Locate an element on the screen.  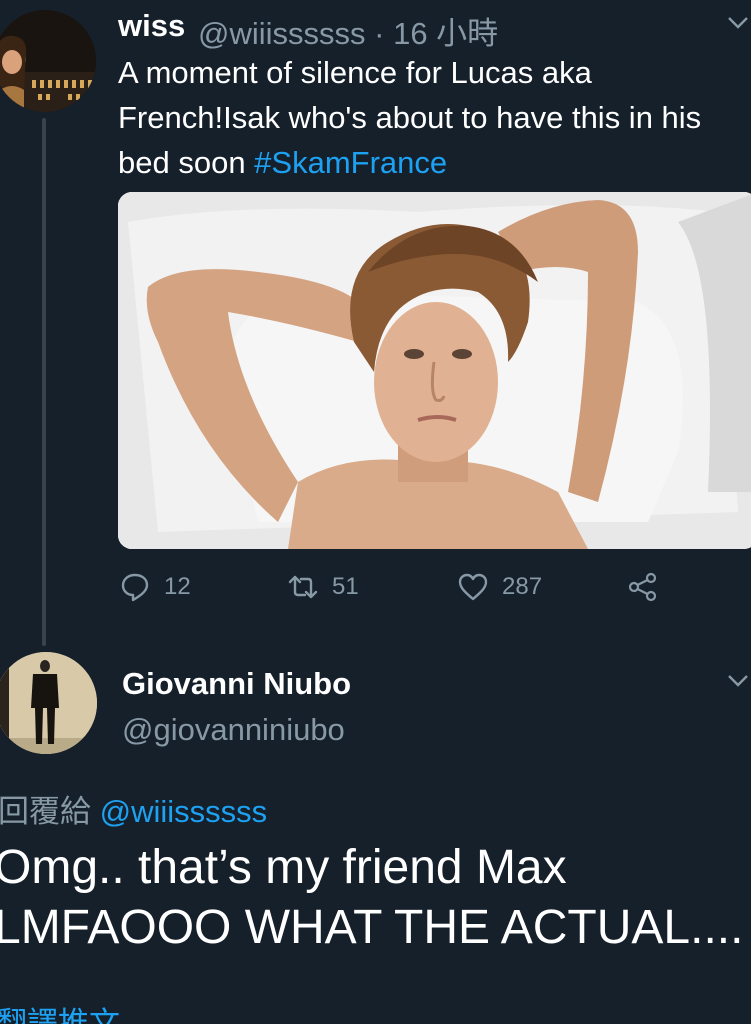
reply-icon is located at coordinates (135, 587).